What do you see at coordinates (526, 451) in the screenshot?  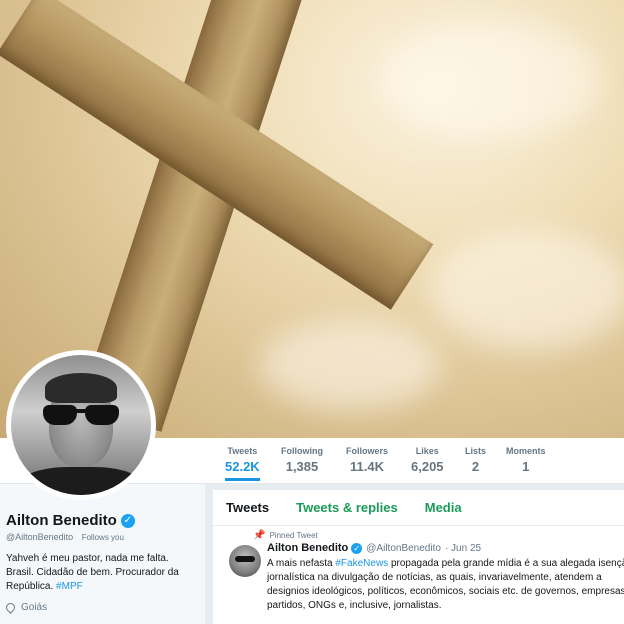 I see `stat-label: Moments` at bounding box center [526, 451].